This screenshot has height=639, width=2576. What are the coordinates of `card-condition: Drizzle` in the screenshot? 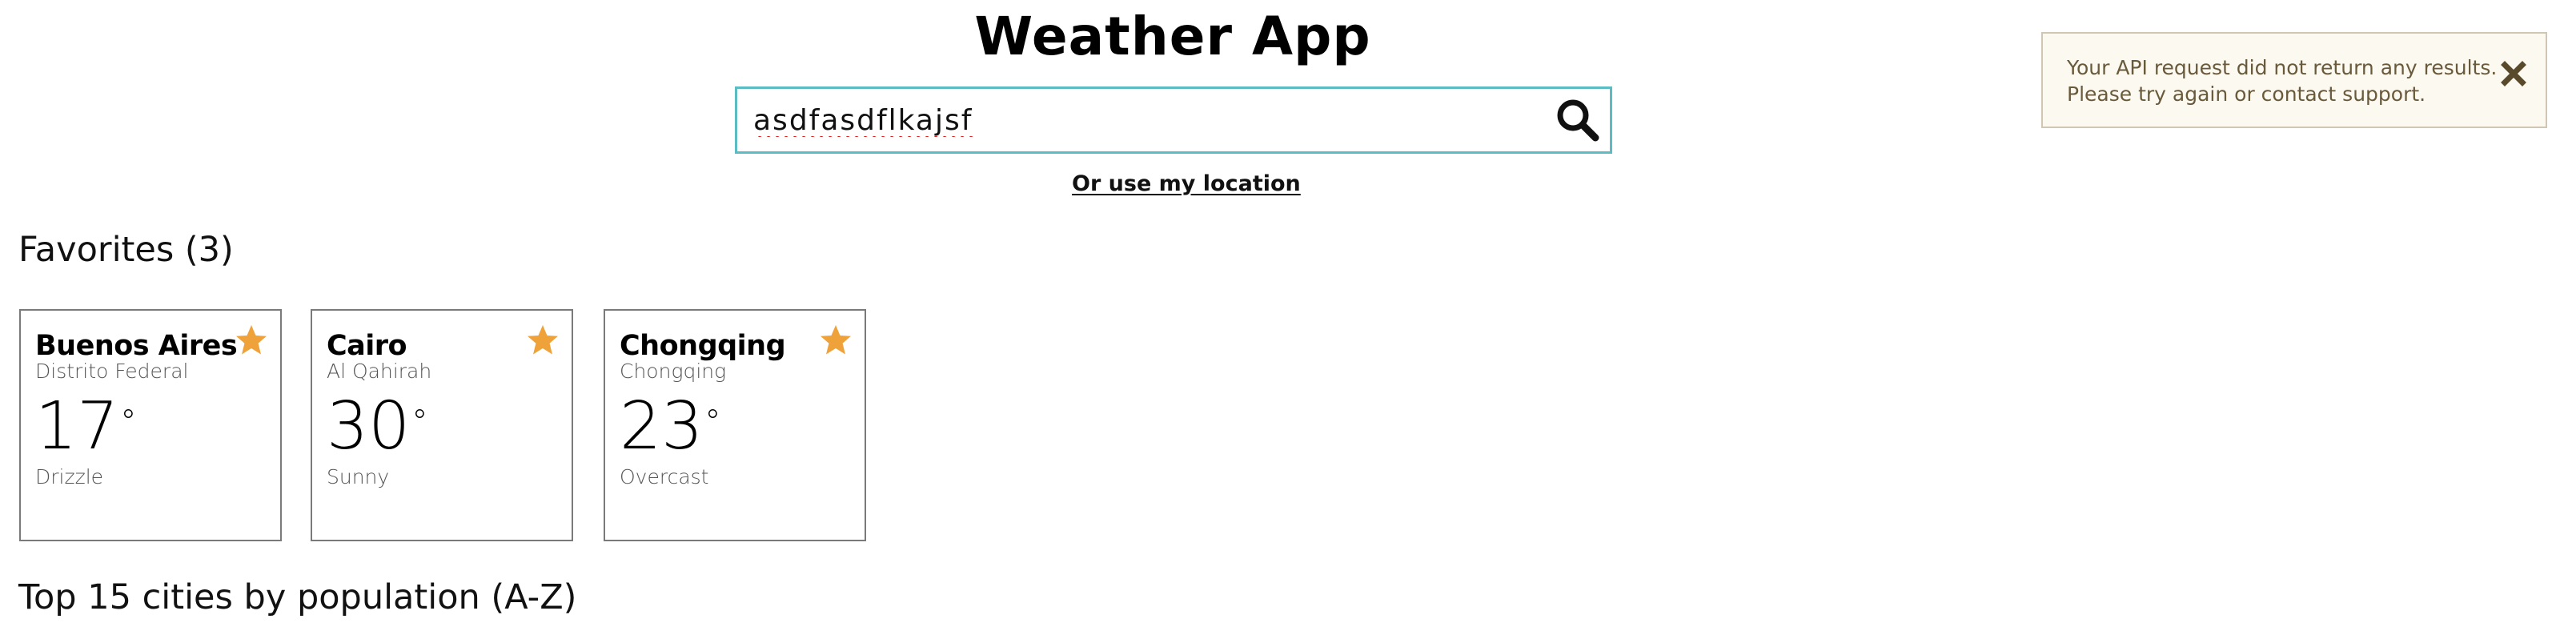 It's located at (69, 476).